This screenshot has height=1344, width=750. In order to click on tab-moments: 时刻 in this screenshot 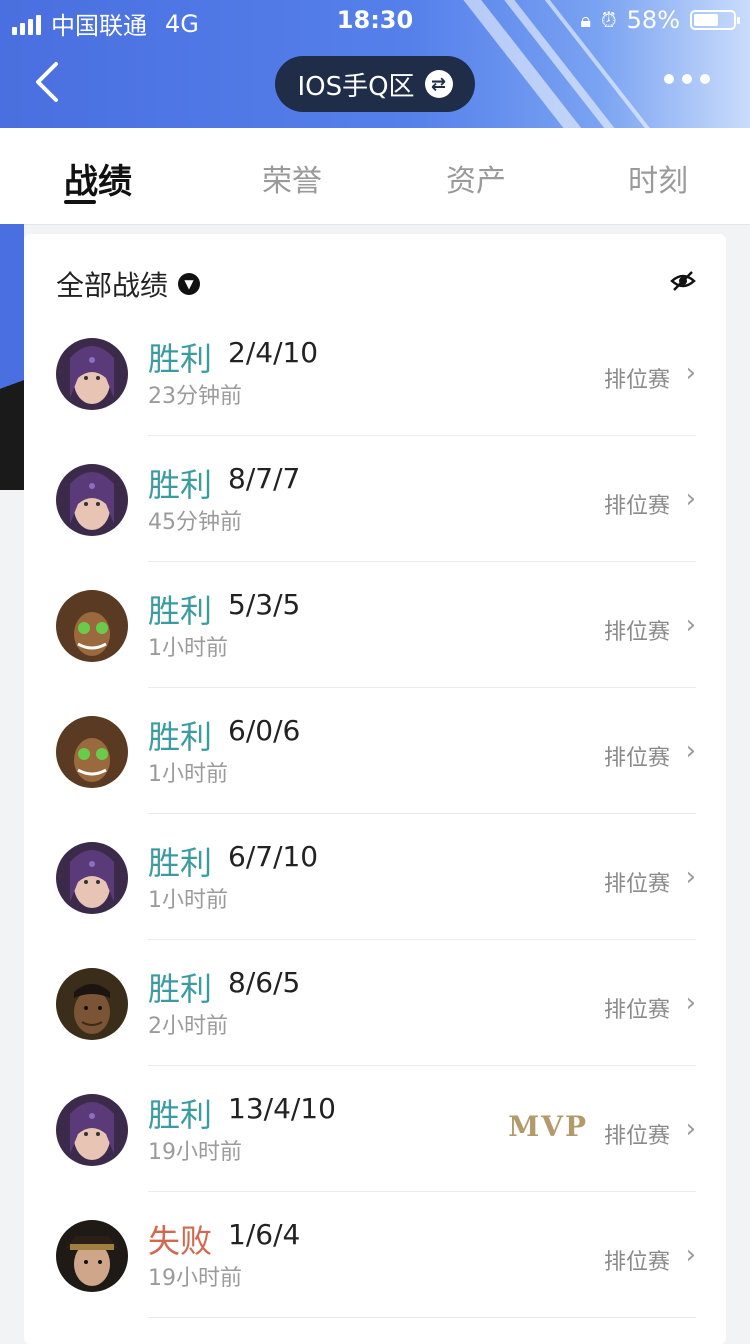, I will do `click(658, 178)`.